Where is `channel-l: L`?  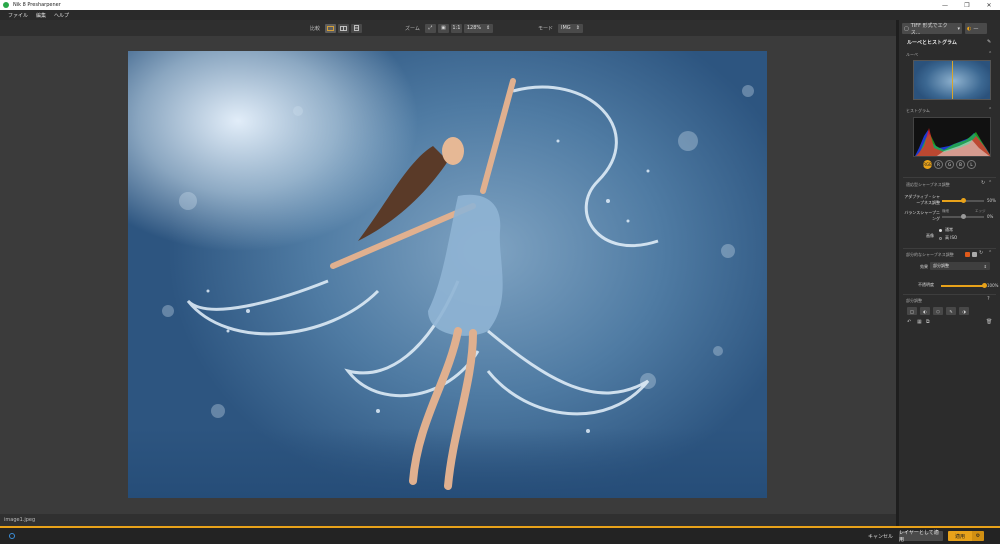
channel-l: L is located at coordinates (971, 164).